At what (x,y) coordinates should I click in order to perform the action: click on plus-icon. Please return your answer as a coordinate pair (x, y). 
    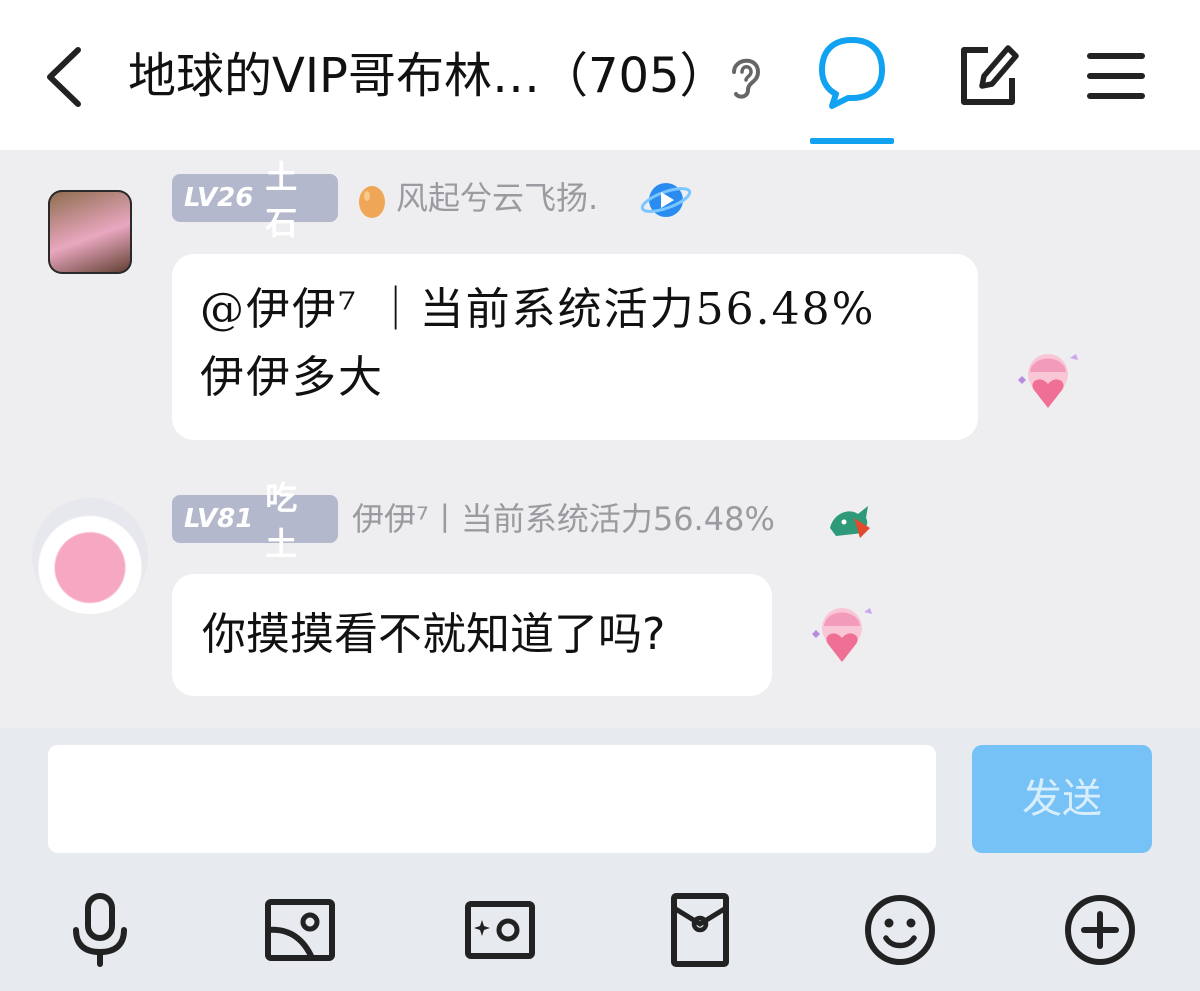
    Looking at the image, I should click on (1100, 930).